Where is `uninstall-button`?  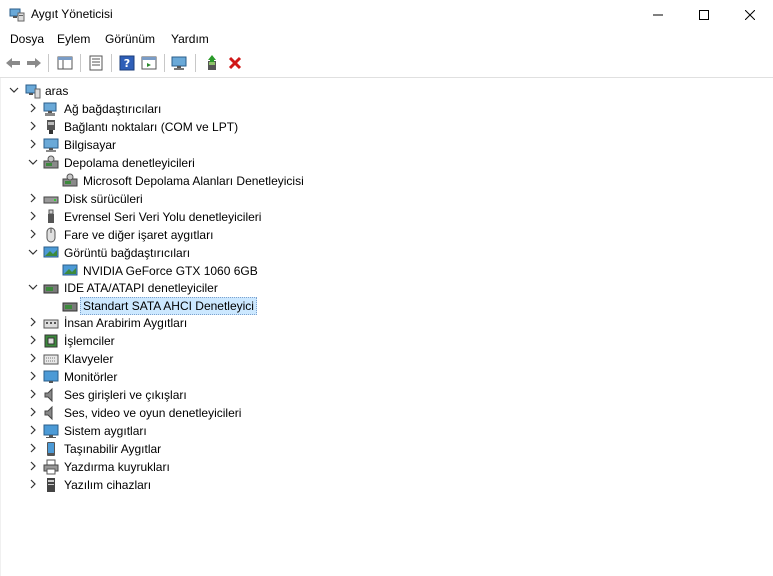 uninstall-button is located at coordinates (235, 63).